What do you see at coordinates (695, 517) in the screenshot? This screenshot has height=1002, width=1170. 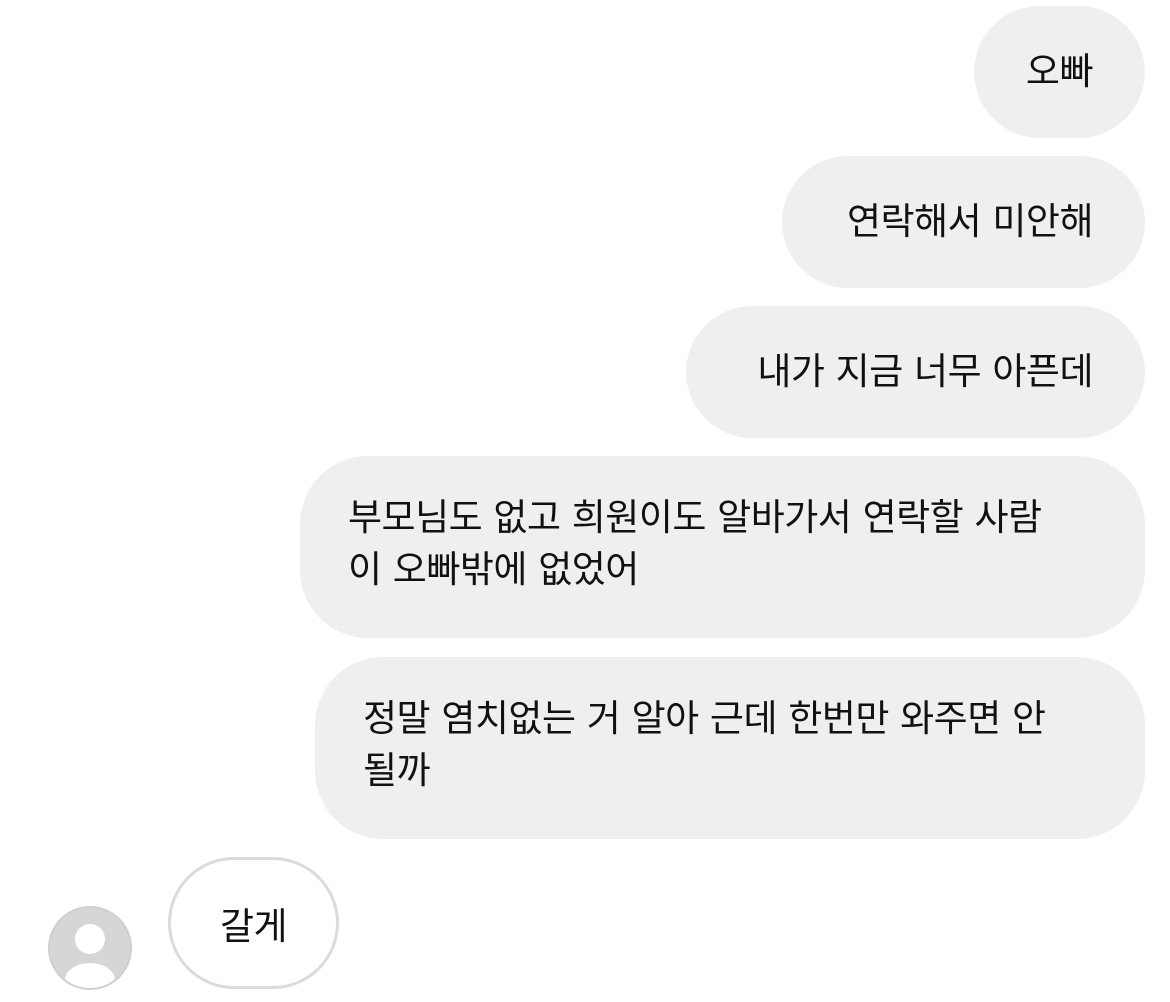 I see `message-text-line: 부모님도 없고 희원이도 알바가서 연락할 사람` at bounding box center [695, 517].